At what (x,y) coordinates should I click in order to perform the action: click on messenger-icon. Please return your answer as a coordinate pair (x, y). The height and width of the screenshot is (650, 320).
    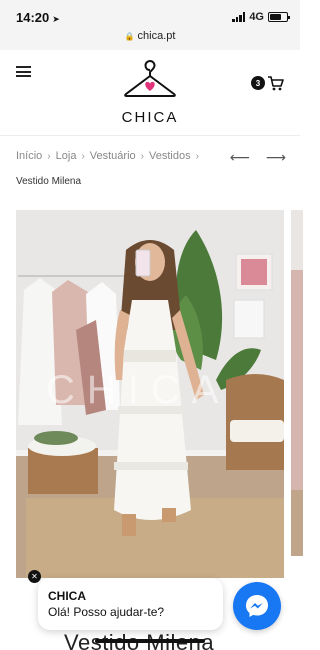
    Looking at the image, I should click on (257, 606).